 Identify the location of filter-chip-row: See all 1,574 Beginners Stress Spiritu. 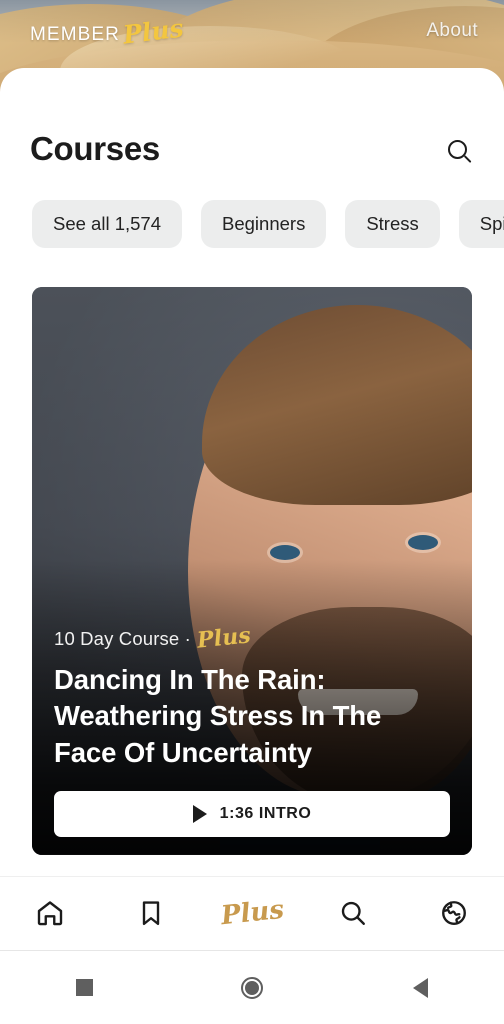
(252, 224).